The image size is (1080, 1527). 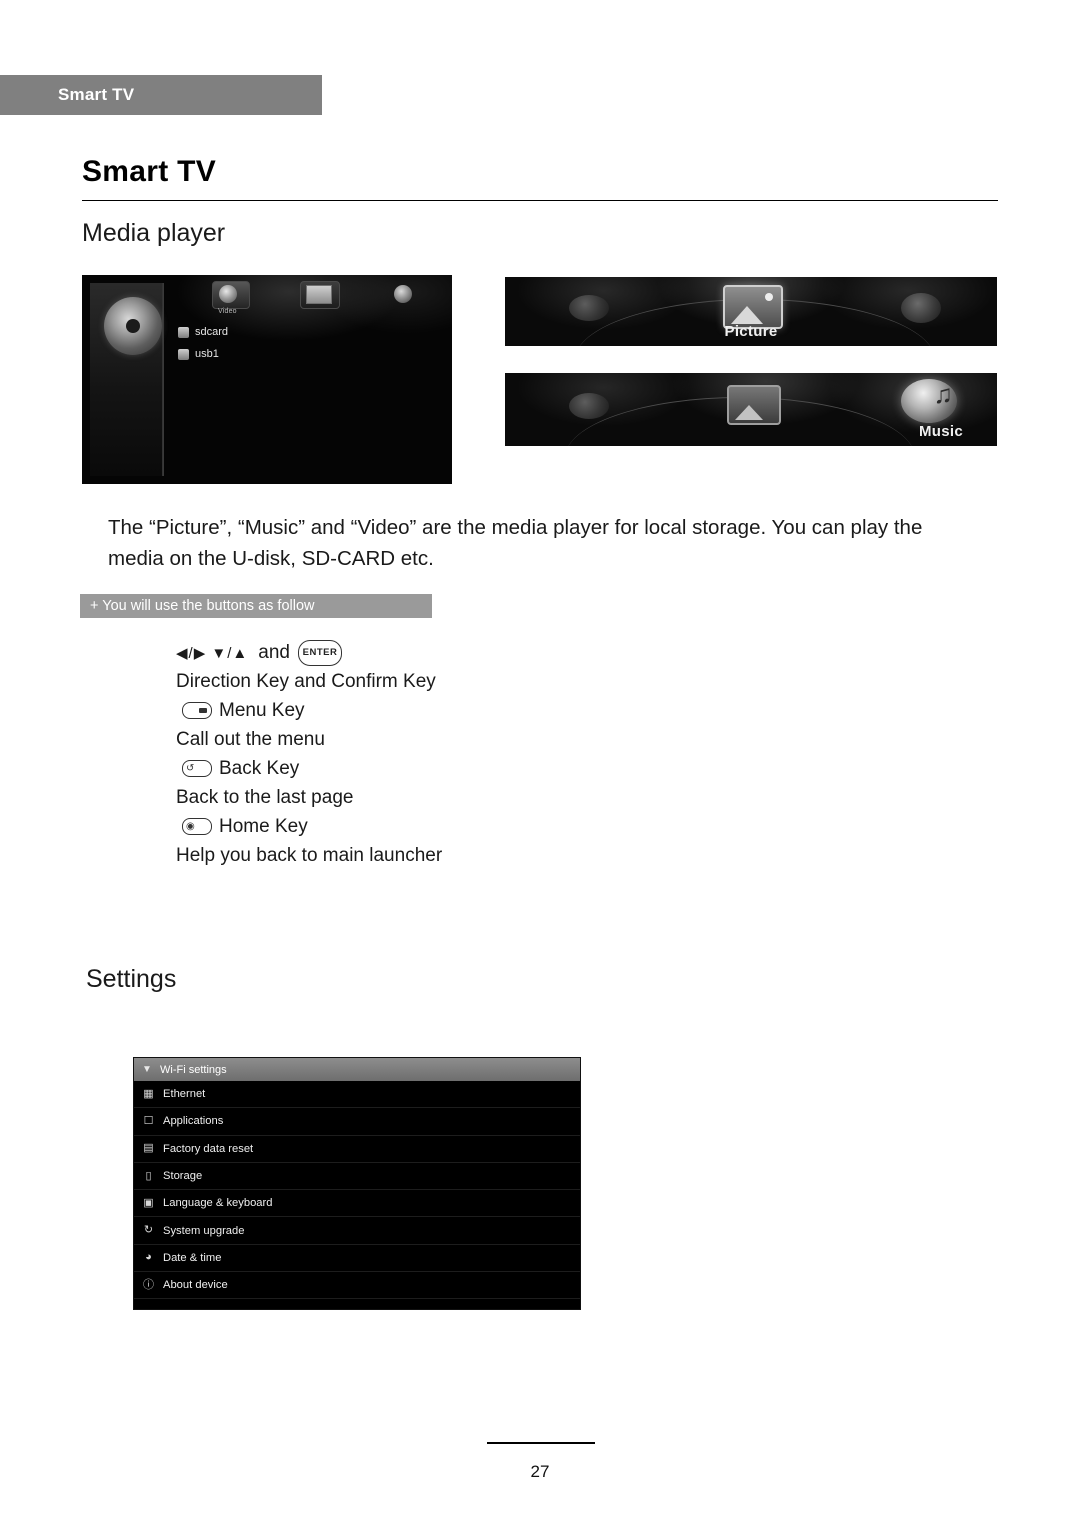 What do you see at coordinates (133, 326) in the screenshot?
I see `film-disc-icon` at bounding box center [133, 326].